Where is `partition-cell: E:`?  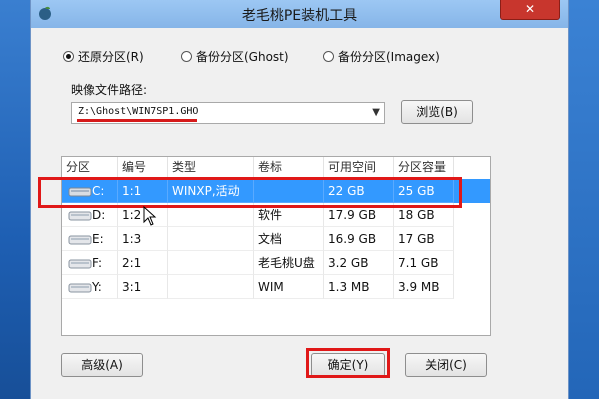 partition-cell: E: is located at coordinates (90, 239).